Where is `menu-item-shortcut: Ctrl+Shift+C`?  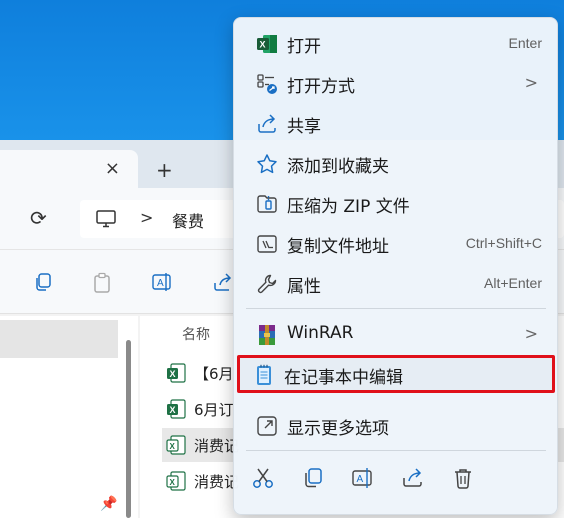 menu-item-shortcut: Ctrl+Shift+C is located at coordinates (503, 243).